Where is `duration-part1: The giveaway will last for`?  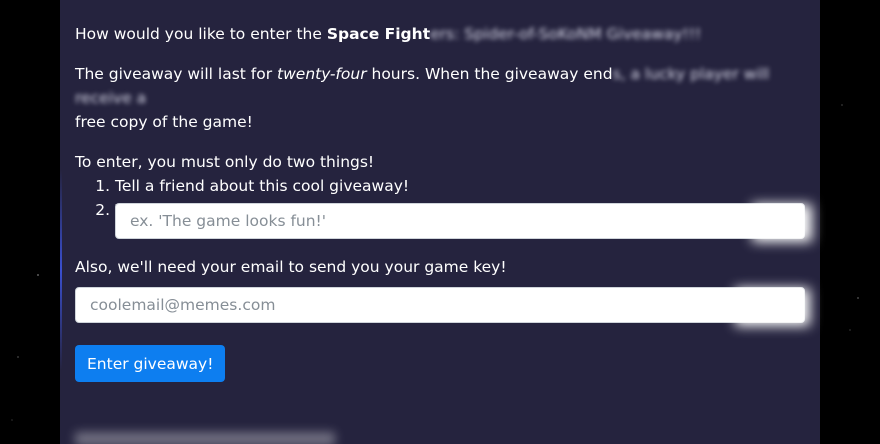 duration-part1: The giveaway will last for is located at coordinates (176, 74).